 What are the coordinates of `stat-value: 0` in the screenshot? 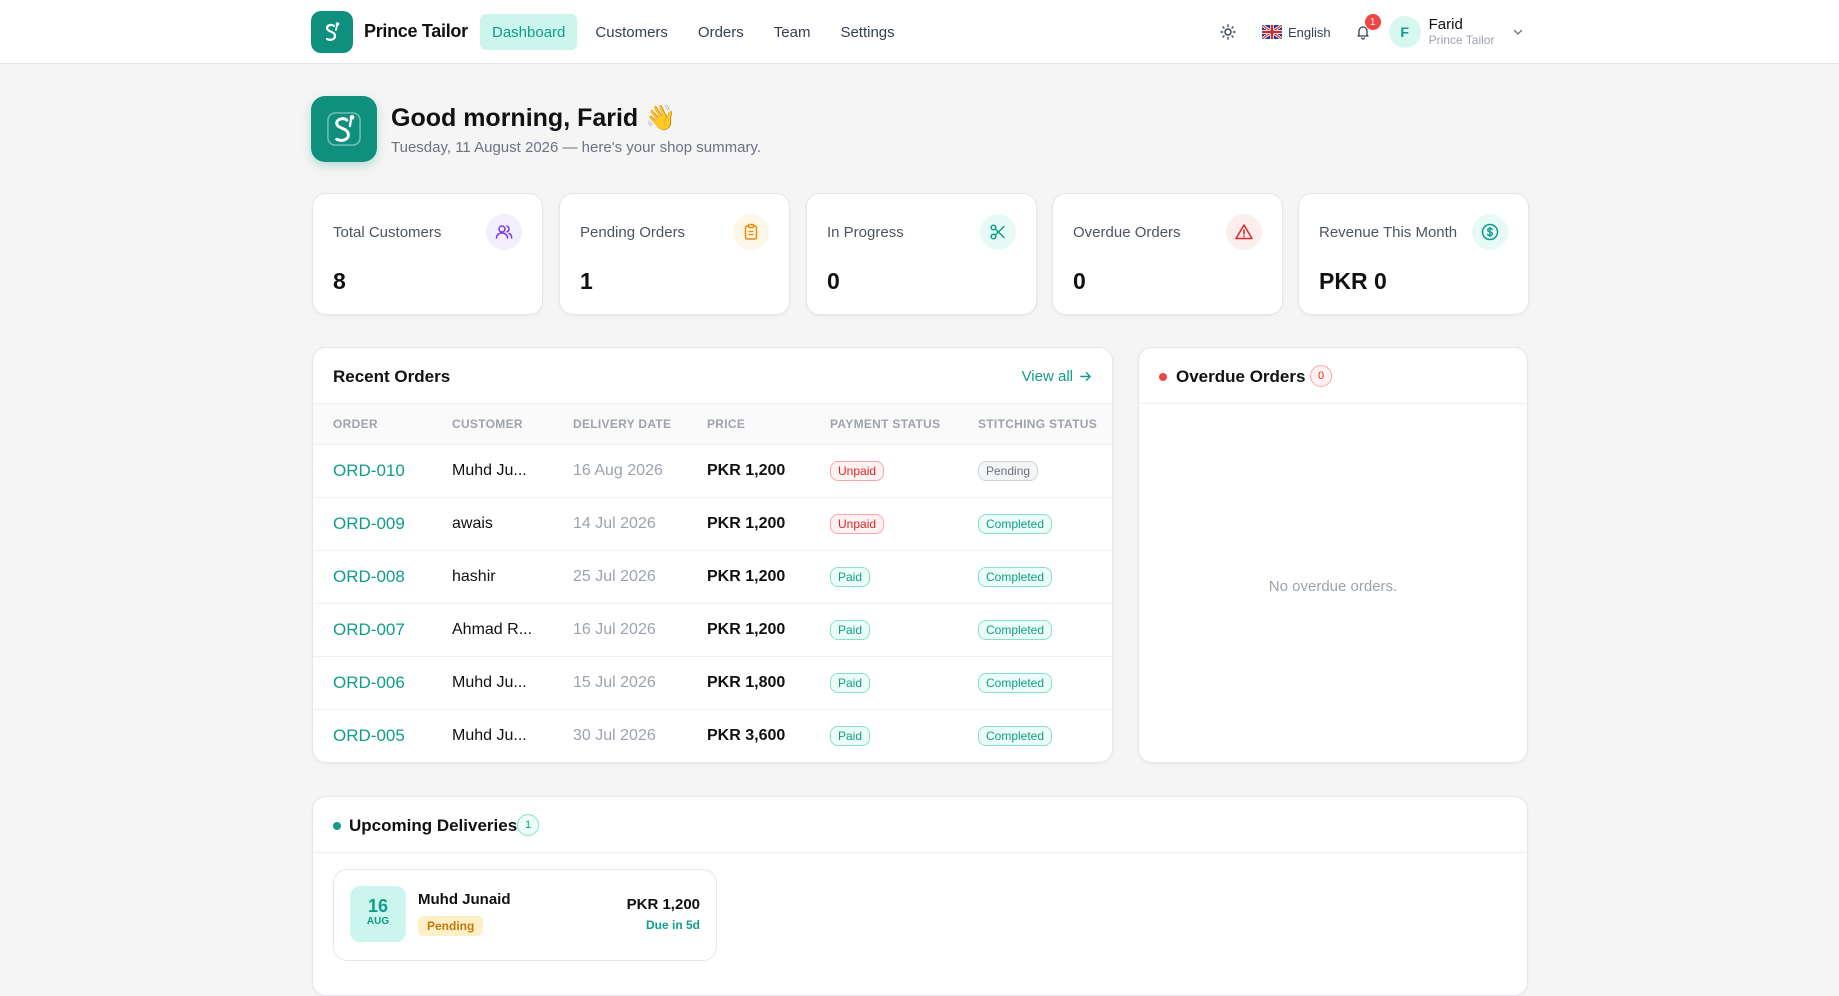 It's located at (833, 281).